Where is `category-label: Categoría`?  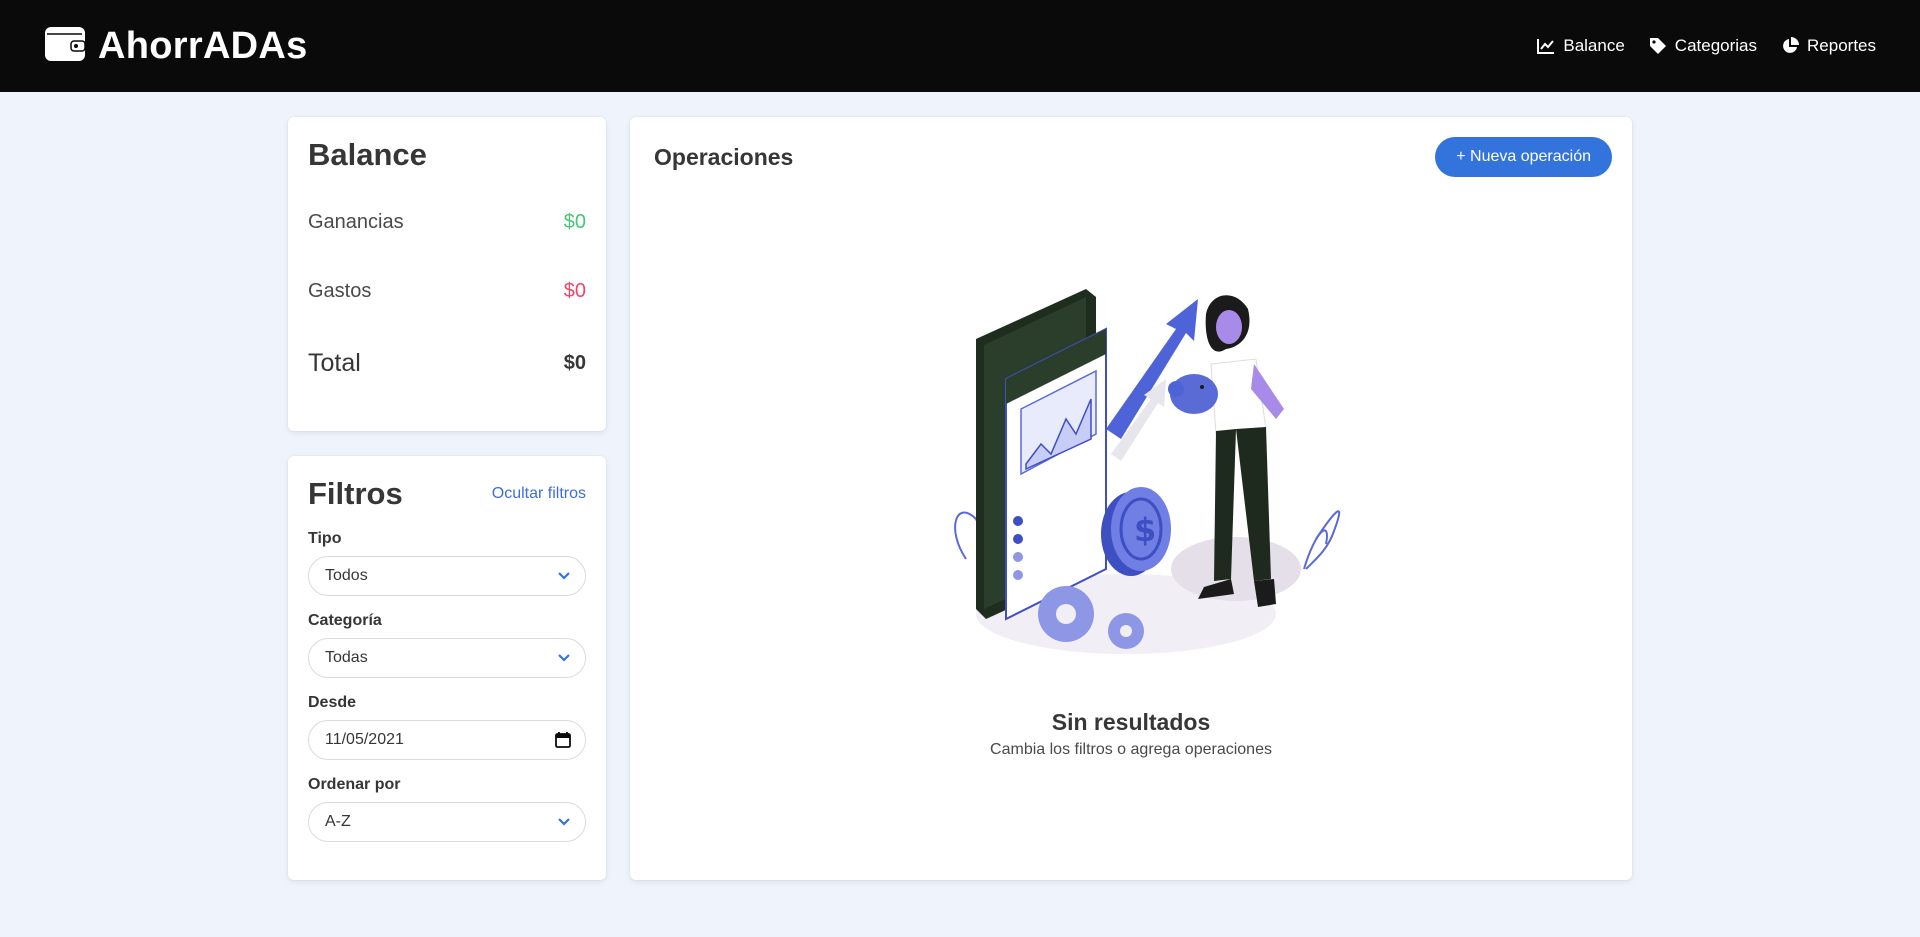
category-label: Categoría is located at coordinates (345, 620).